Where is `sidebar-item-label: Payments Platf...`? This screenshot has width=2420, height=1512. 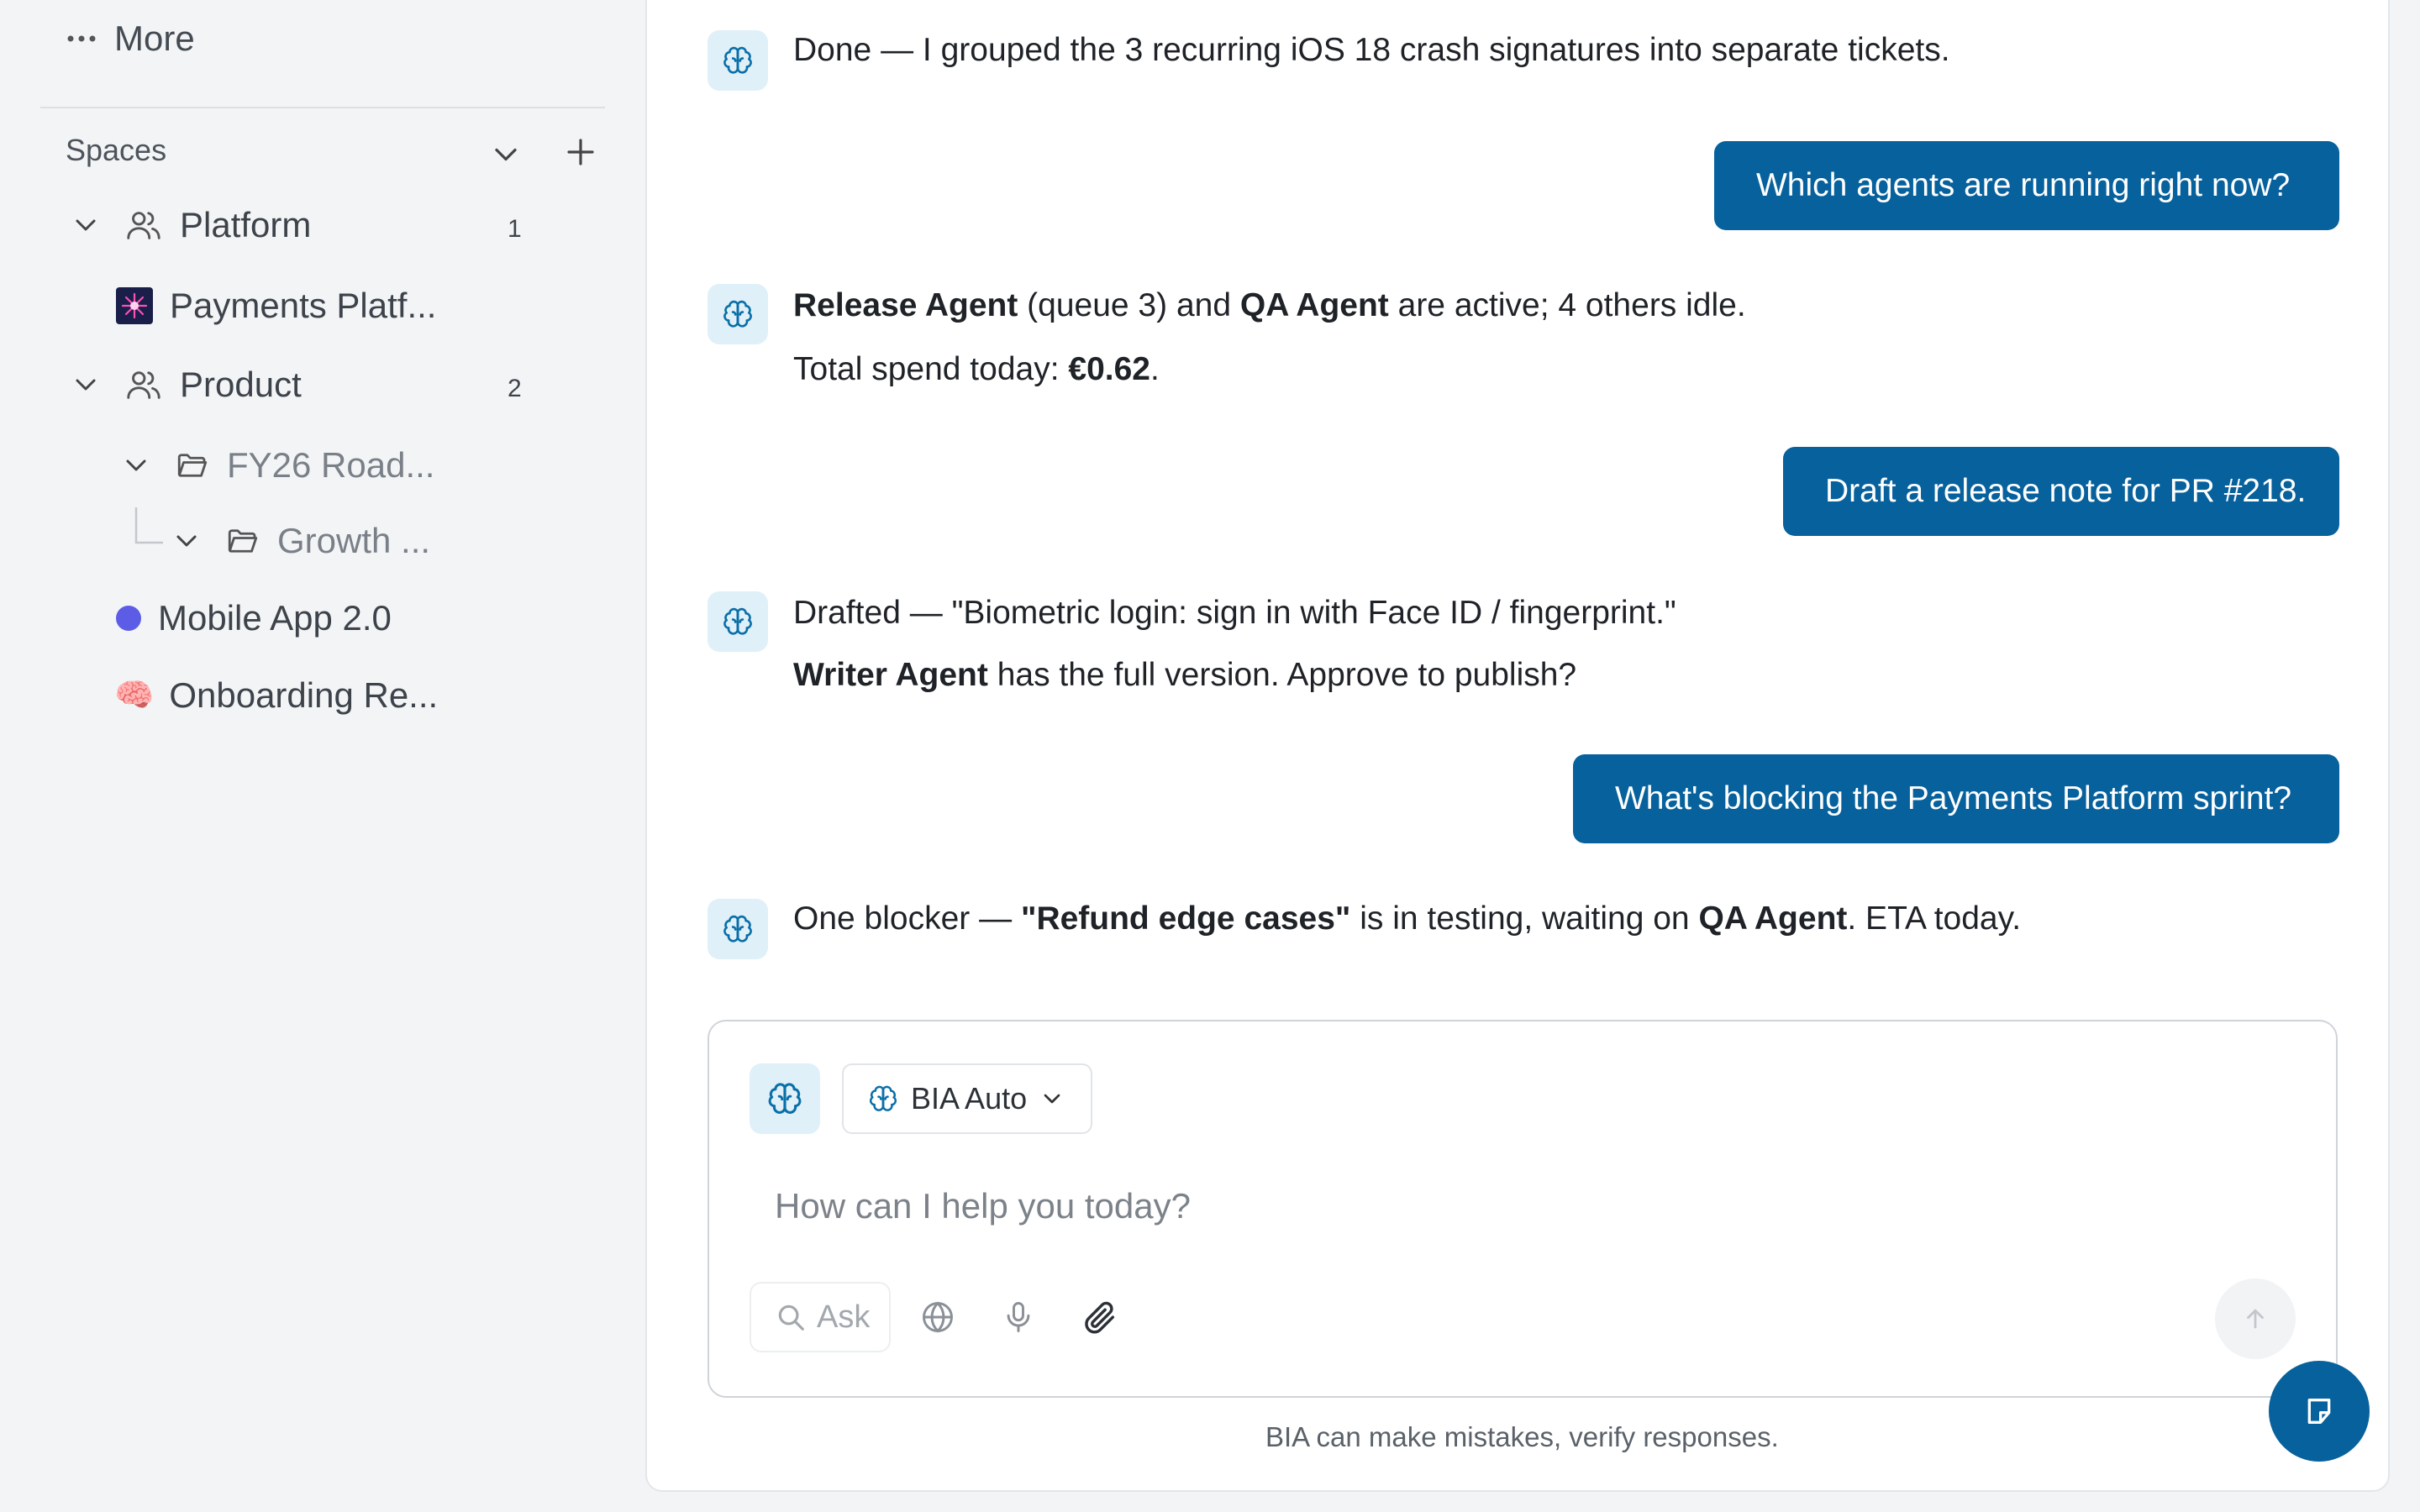
sidebar-item-label: Payments Platf... is located at coordinates (303, 305).